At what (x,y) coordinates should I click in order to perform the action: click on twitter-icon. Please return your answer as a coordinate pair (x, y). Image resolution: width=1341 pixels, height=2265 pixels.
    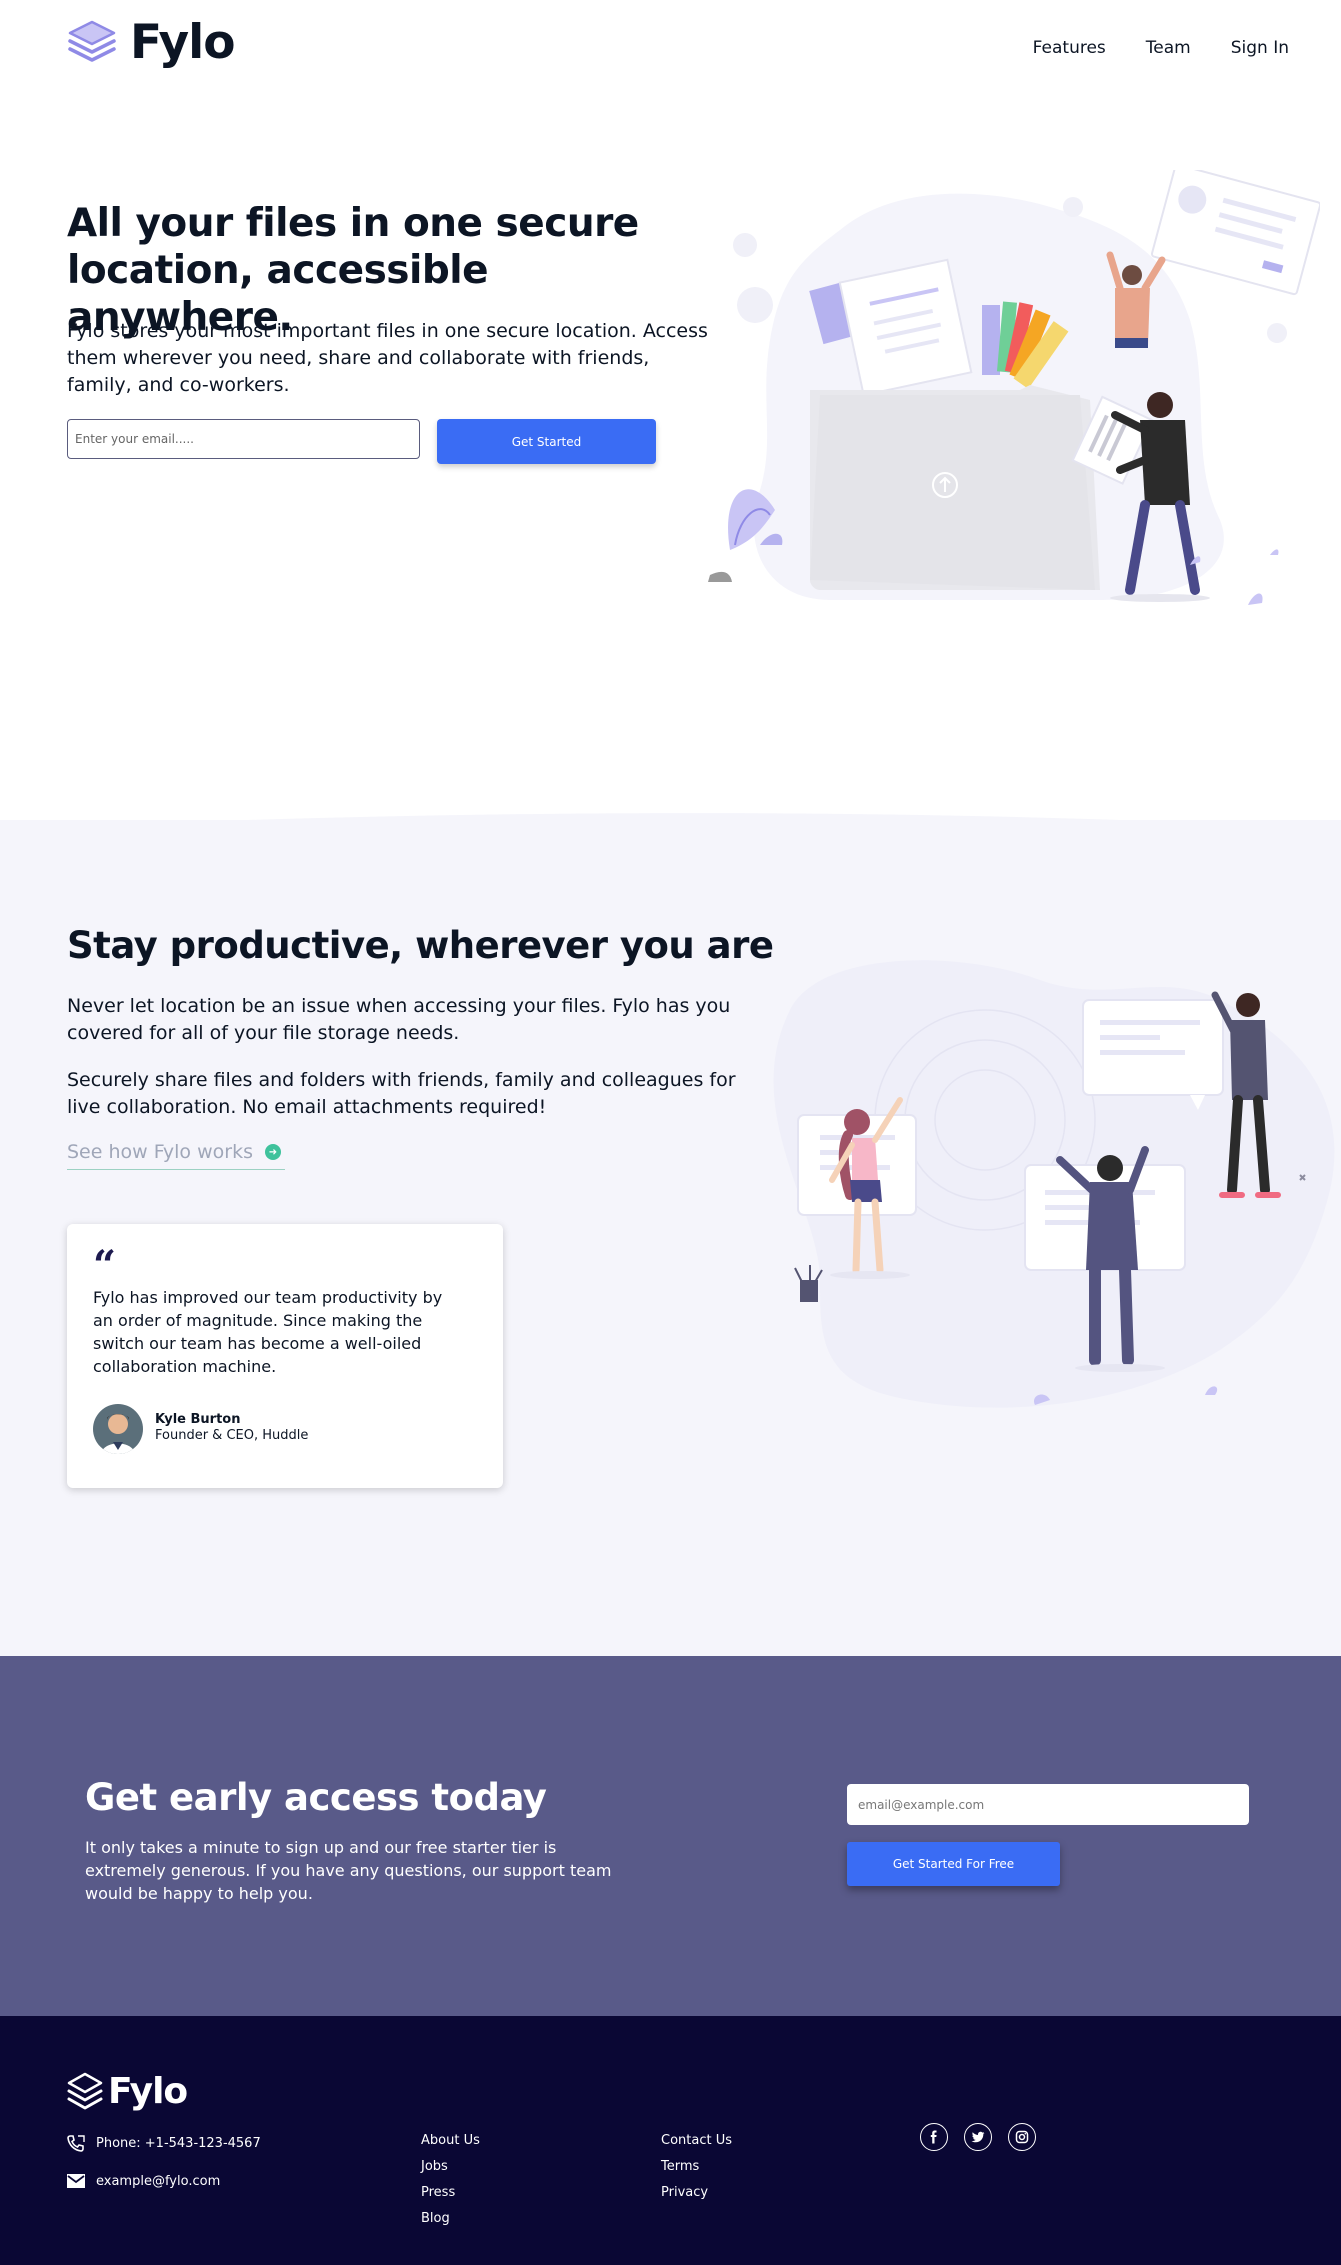
    Looking at the image, I should click on (978, 2137).